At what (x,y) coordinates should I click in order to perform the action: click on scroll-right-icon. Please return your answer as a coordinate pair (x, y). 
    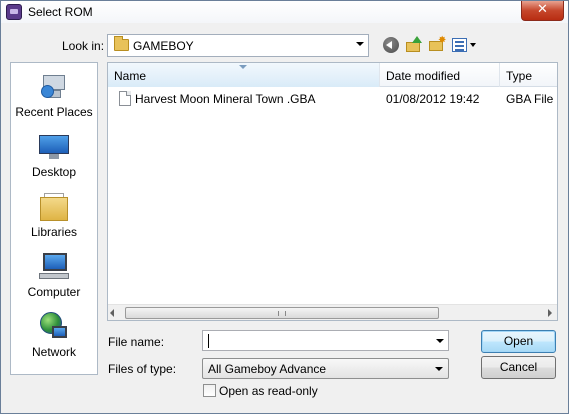
    Looking at the image, I should click on (550, 313).